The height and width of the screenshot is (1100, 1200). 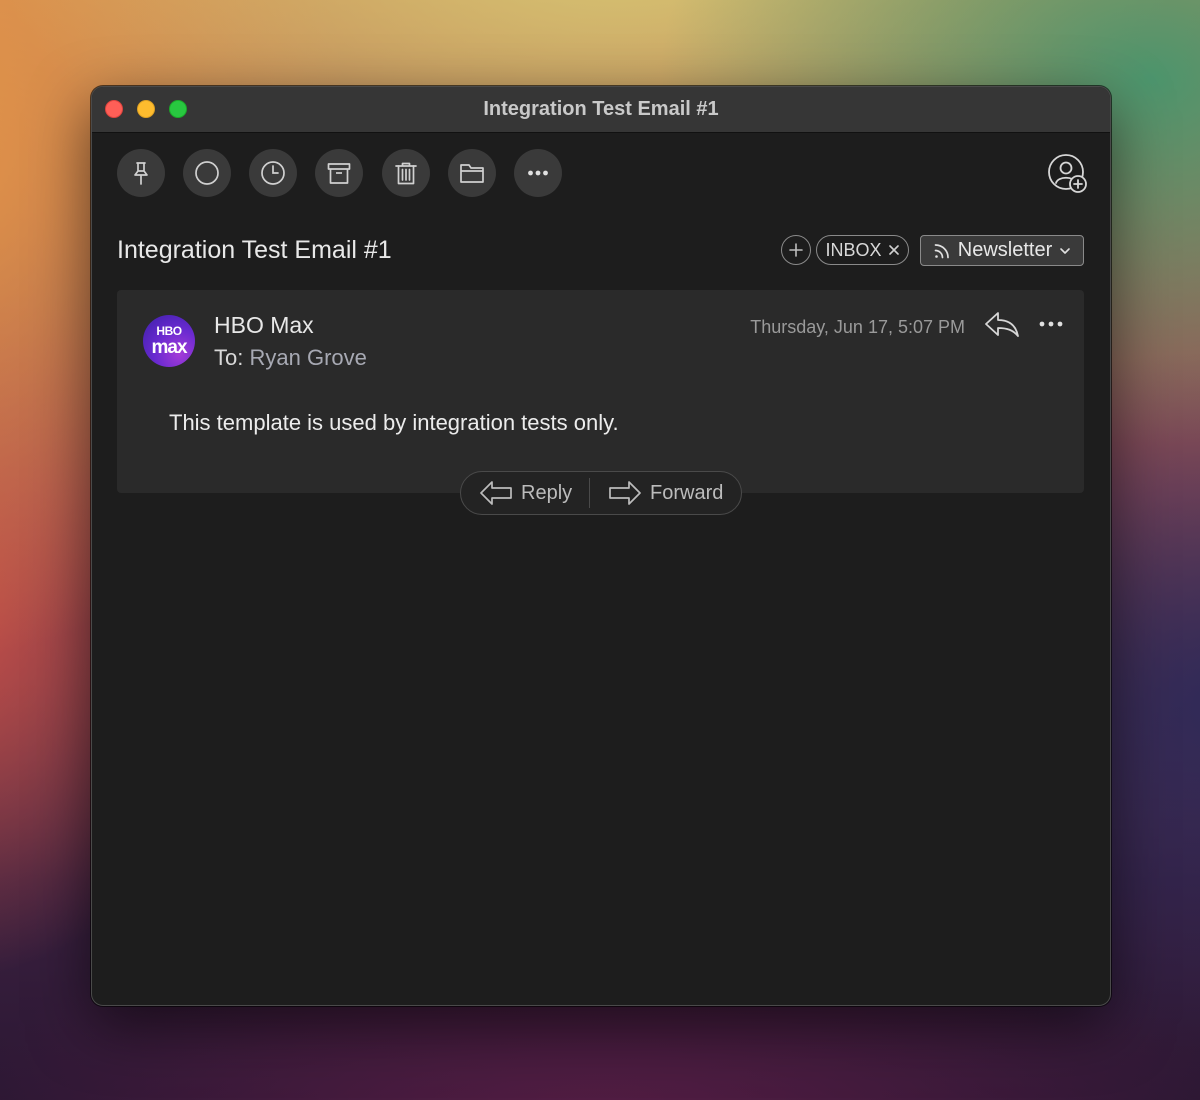 What do you see at coordinates (625, 493) in the screenshot?
I see `forward-arrow-icon` at bounding box center [625, 493].